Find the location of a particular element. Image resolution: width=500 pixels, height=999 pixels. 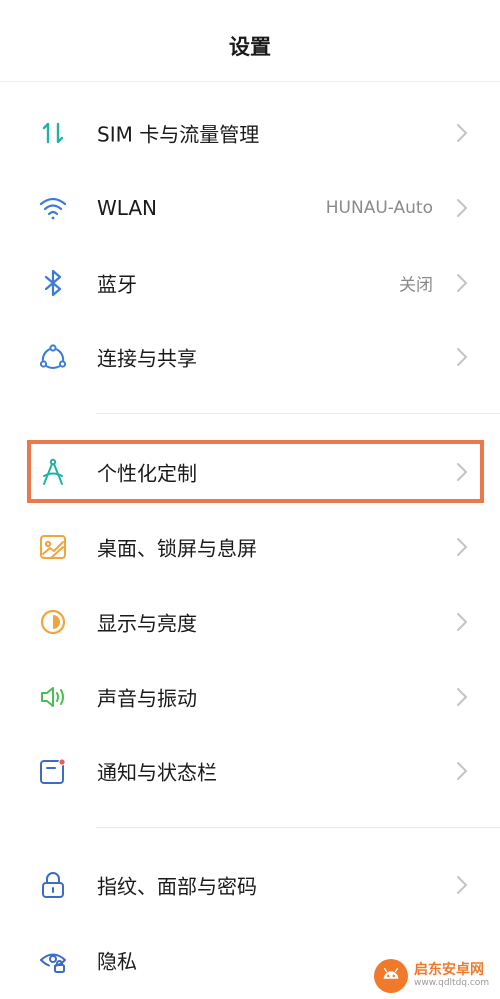

bluetooth-icon is located at coordinates (53, 283).